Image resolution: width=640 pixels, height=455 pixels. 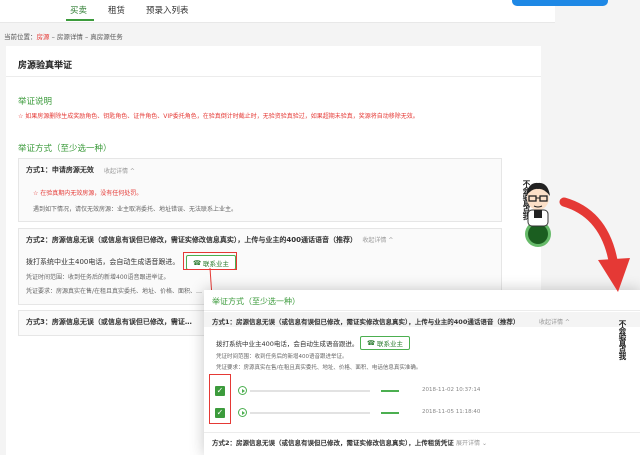 What do you see at coordinates (88, 193) in the screenshot?
I see `method-1-note: ☆ 在验真期内无效房源，没有任何处罚。` at bounding box center [88, 193].